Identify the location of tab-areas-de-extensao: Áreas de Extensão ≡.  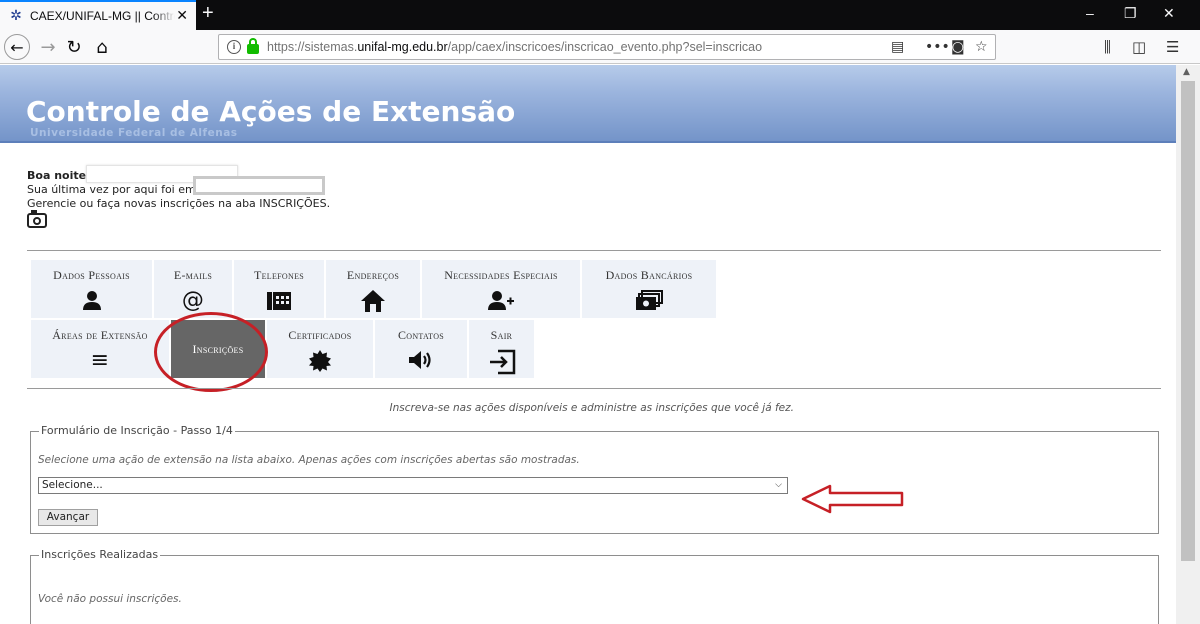
(100, 349).